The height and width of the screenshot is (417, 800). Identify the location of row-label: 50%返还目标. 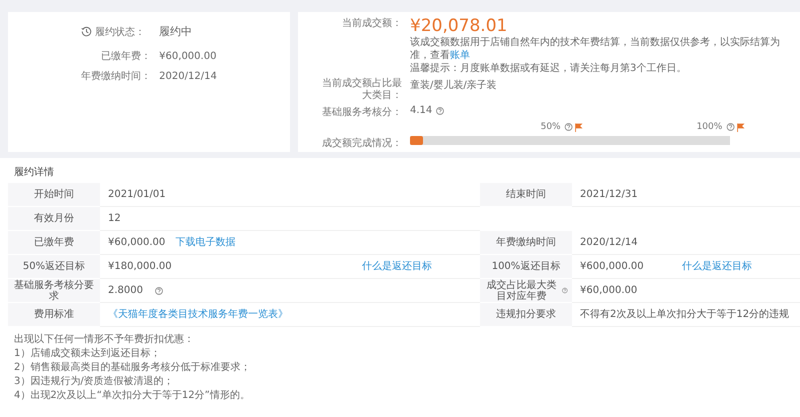
(54, 267).